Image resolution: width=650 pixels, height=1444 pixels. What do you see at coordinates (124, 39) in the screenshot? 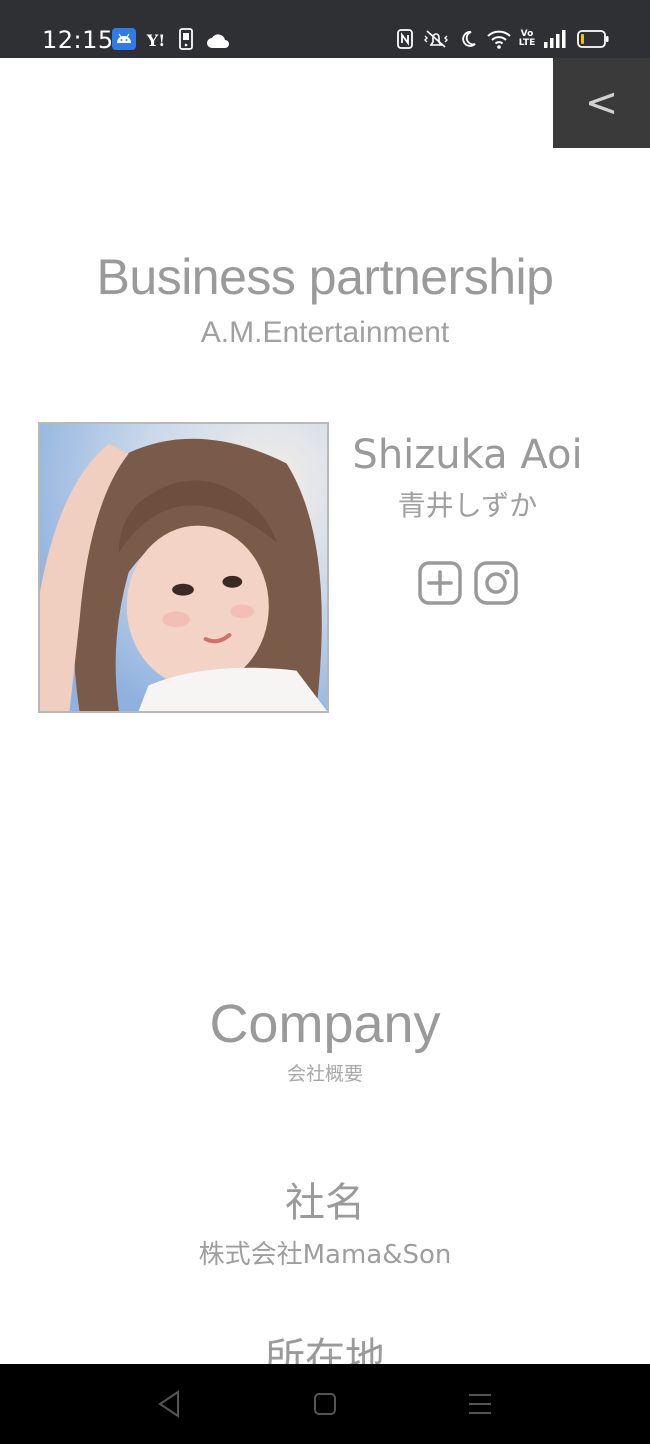
I see `android-icon` at bounding box center [124, 39].